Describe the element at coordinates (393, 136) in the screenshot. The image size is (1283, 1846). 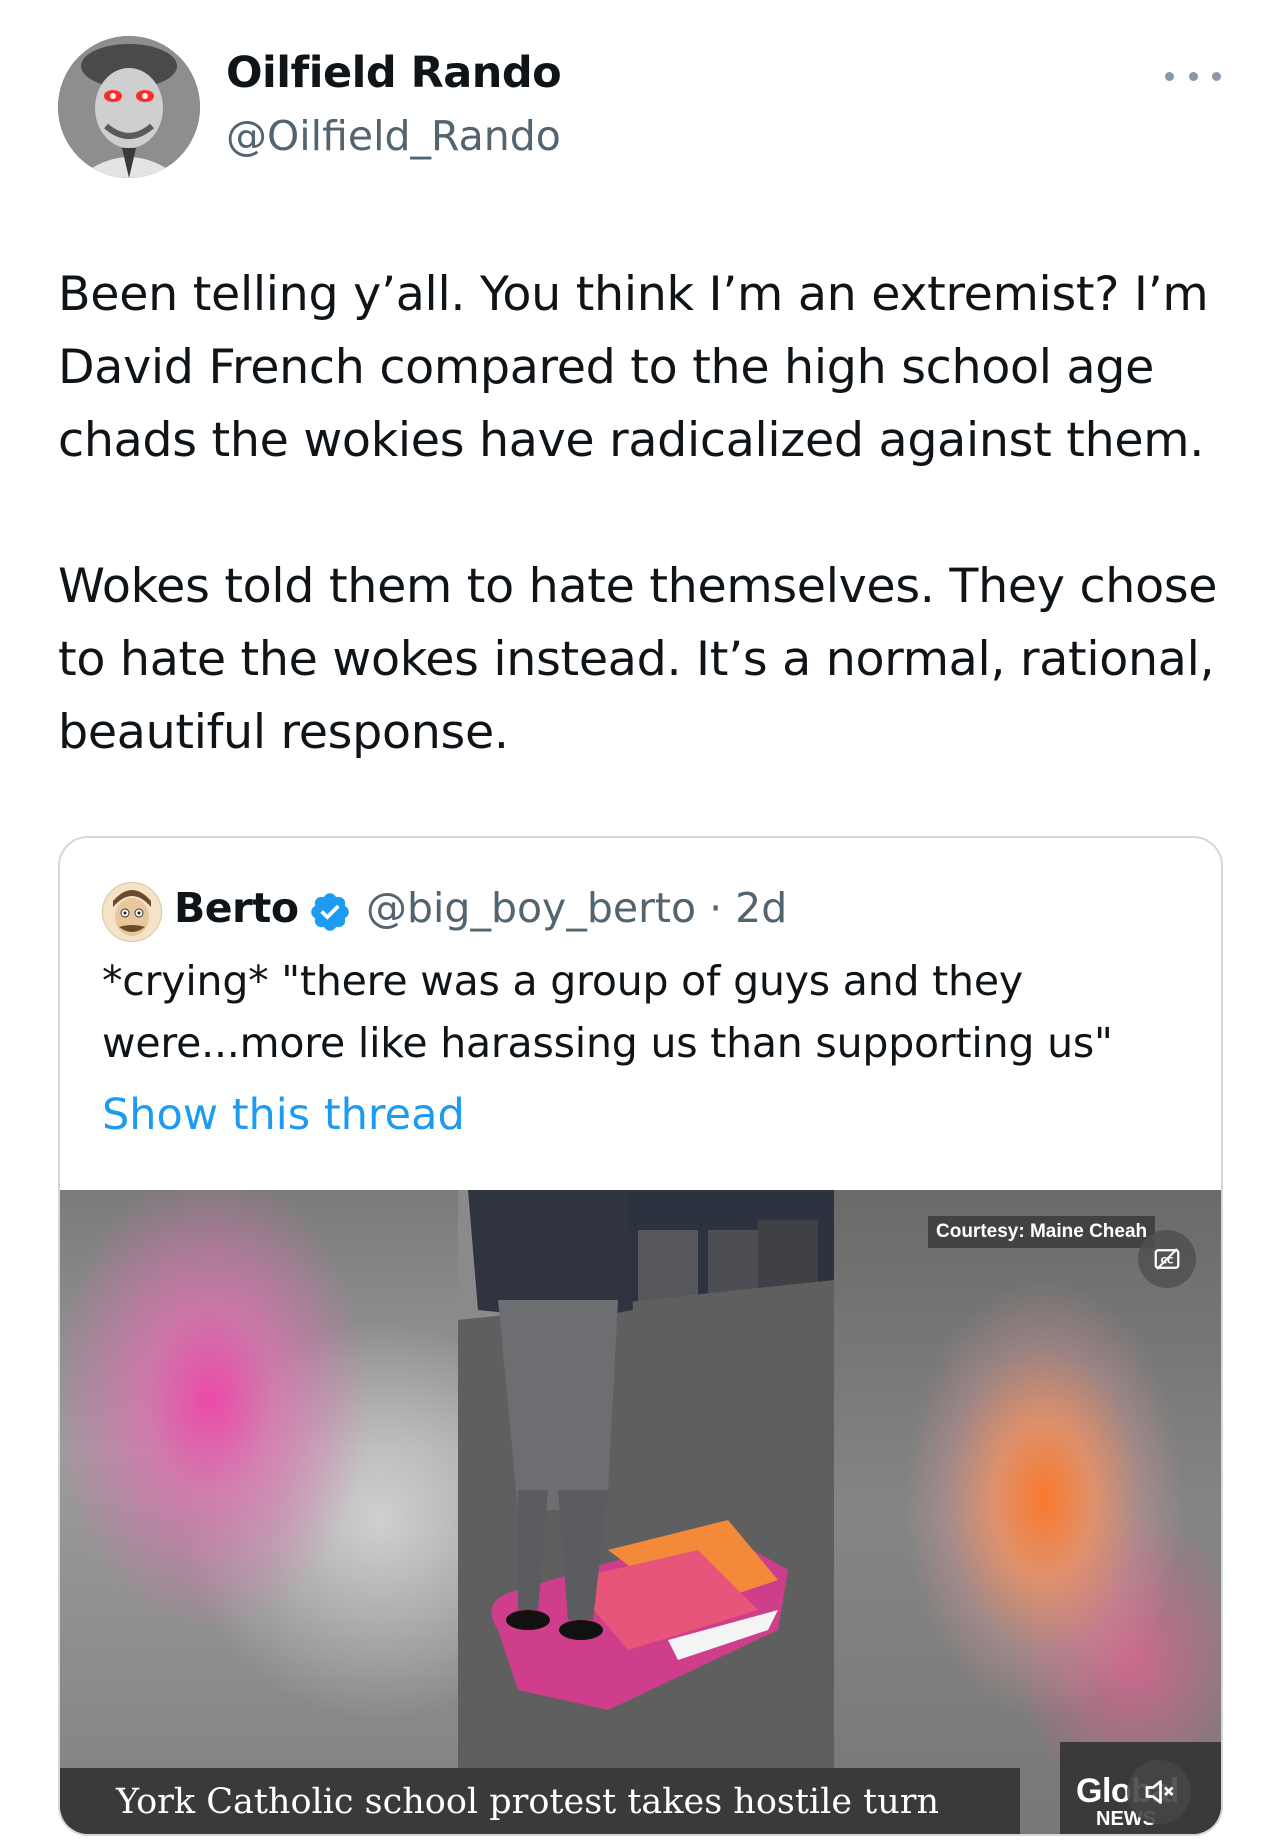
I see `author-handle: @Oilfield_Rando` at that location.